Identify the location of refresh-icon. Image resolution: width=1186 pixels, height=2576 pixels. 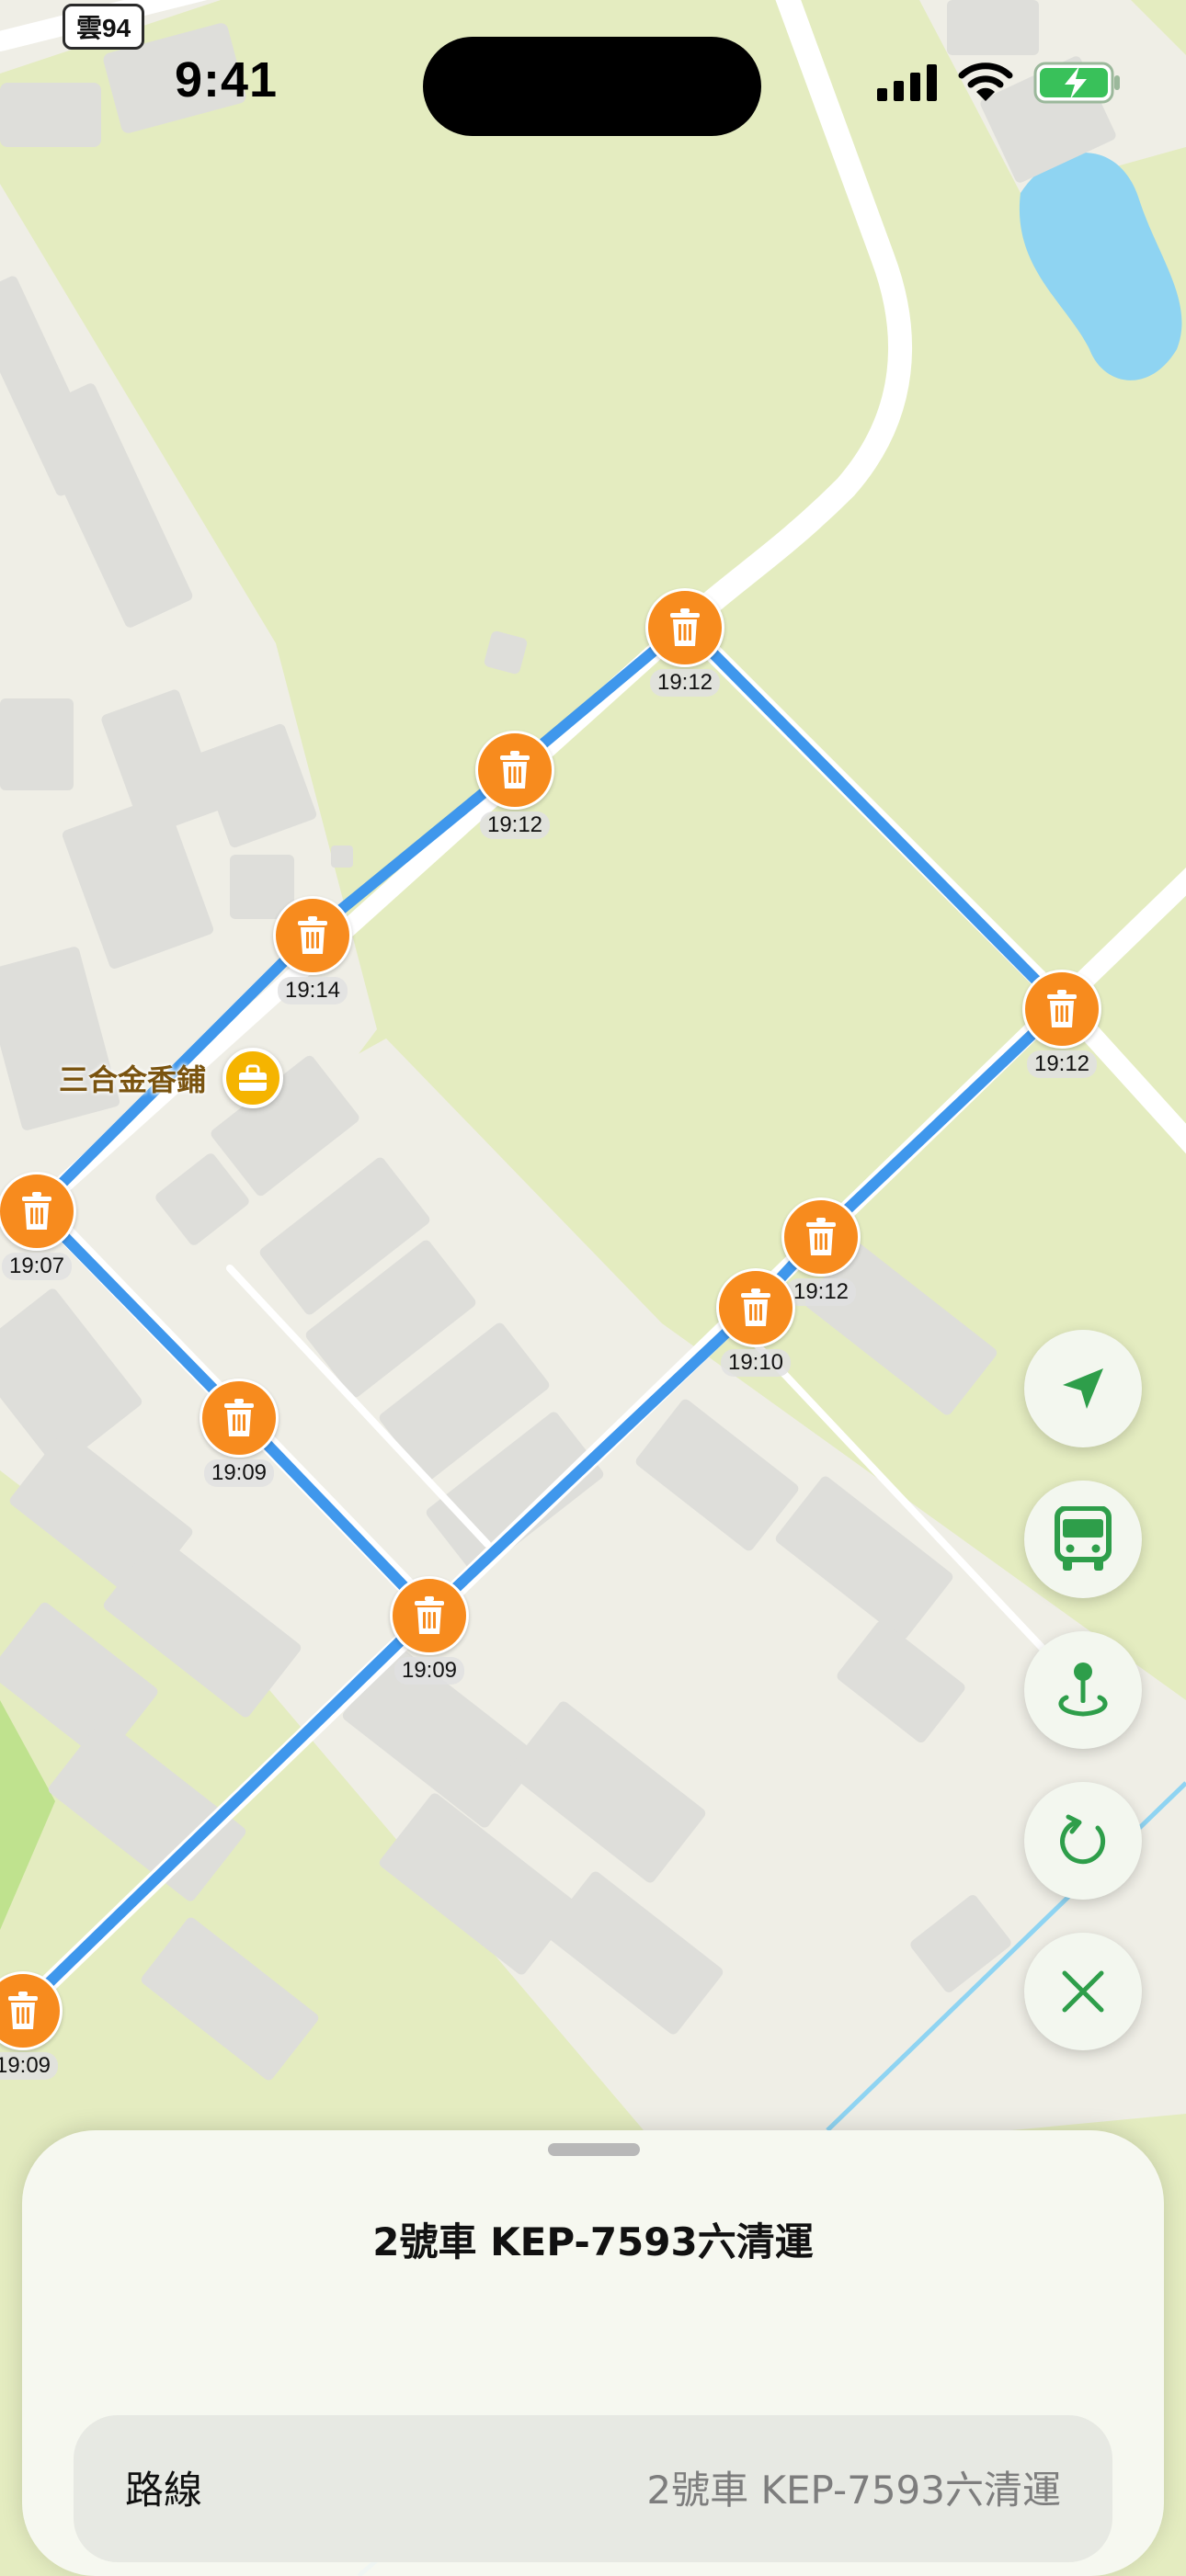
(1083, 1839).